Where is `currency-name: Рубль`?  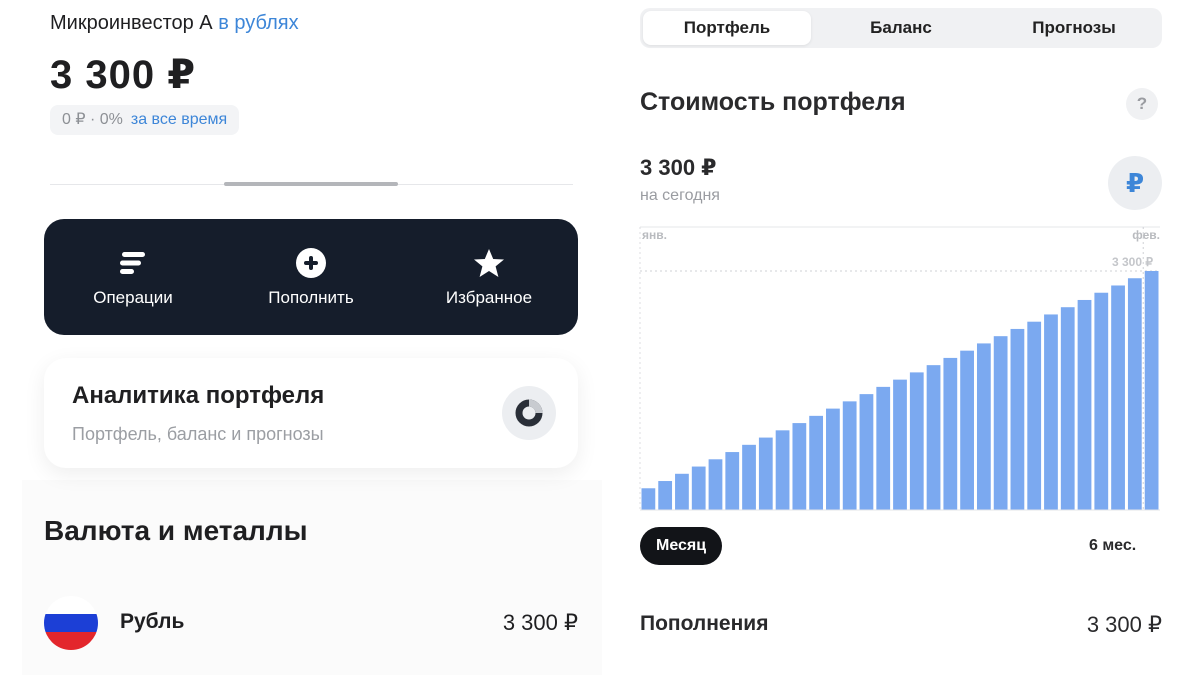
currency-name: Рубль is located at coordinates (152, 621).